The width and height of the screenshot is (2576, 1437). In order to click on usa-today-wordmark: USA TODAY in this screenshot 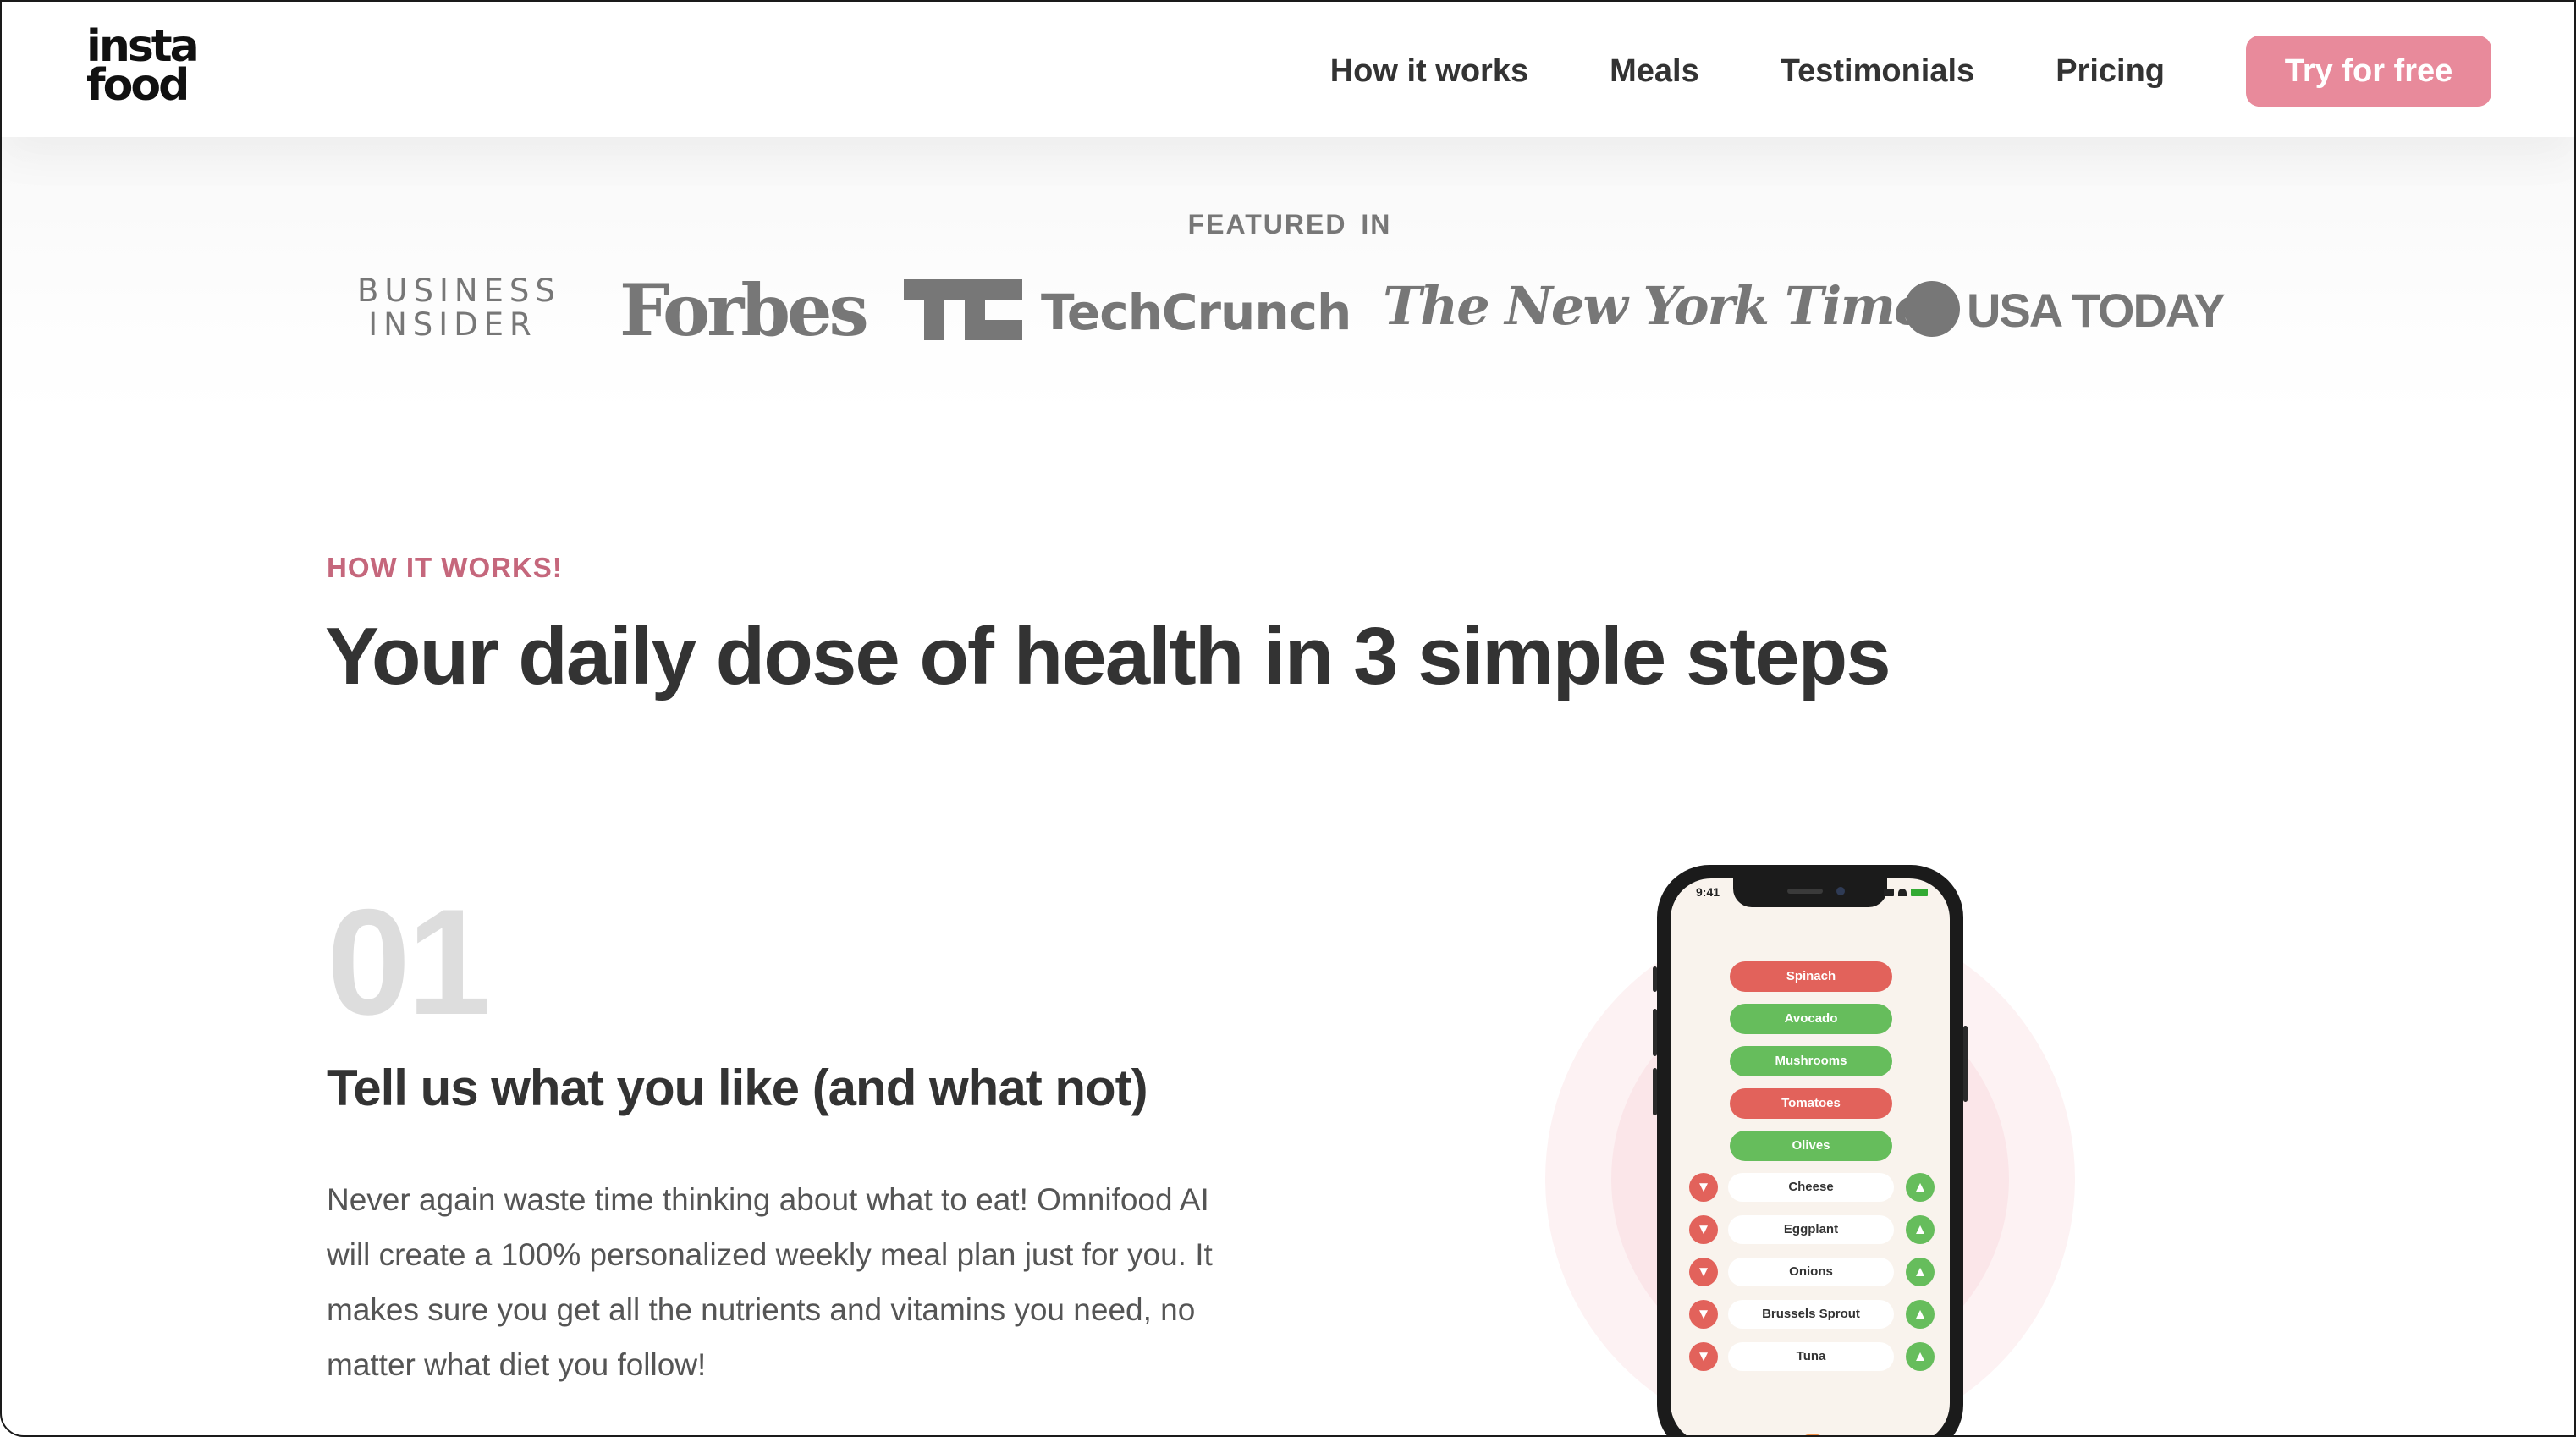, I will do `click(2096, 311)`.